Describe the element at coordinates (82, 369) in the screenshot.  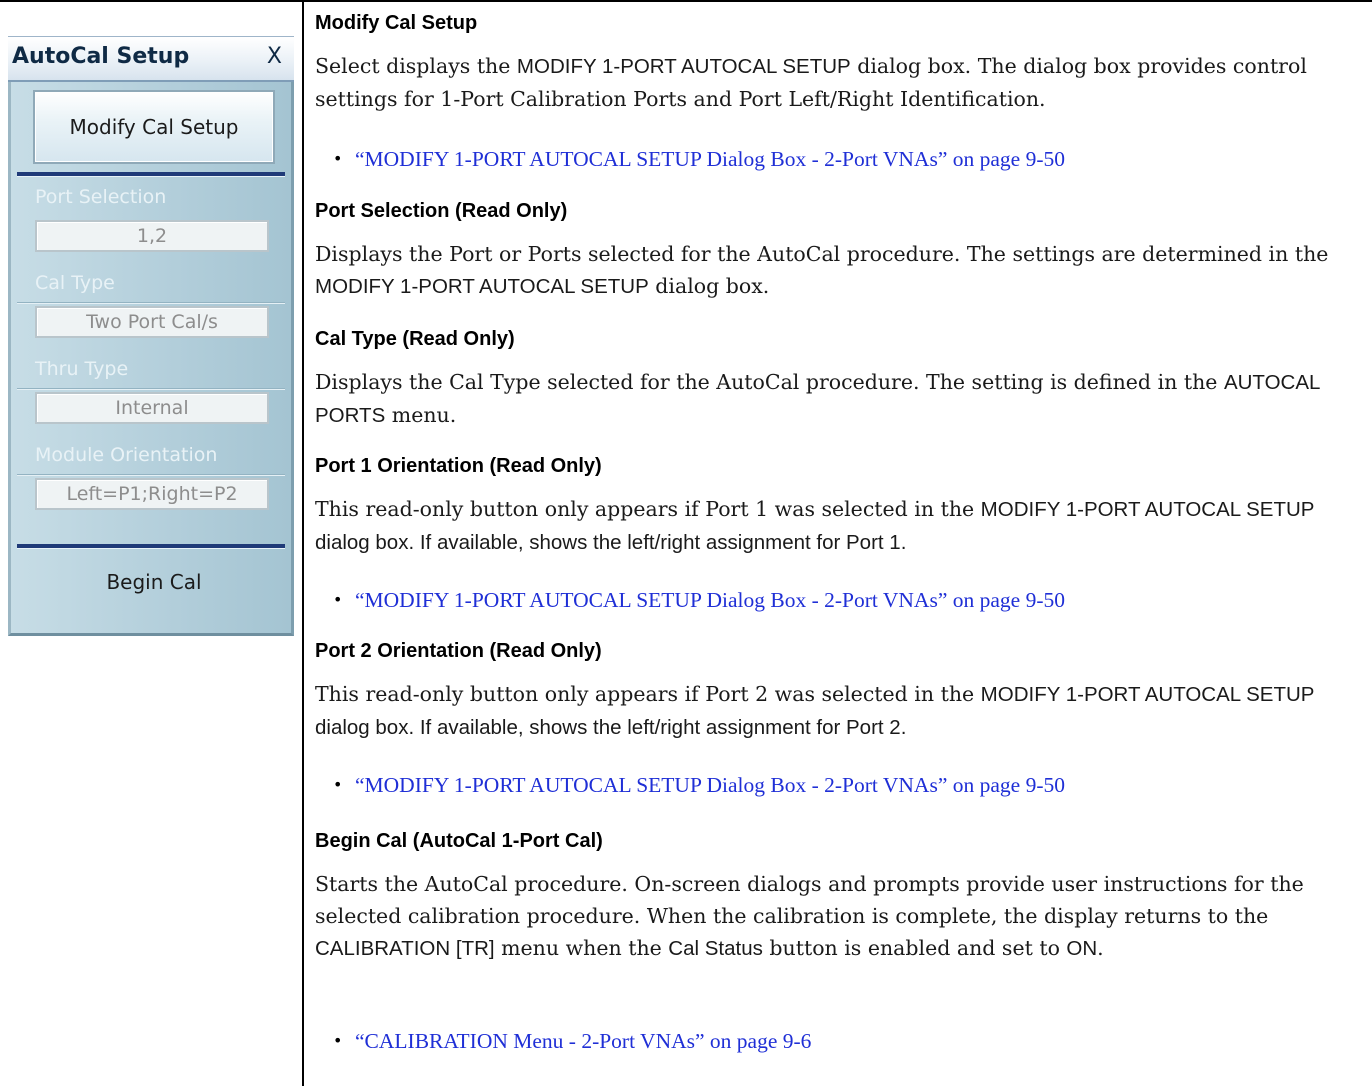
I see `thru-type-label: Thru Type` at that location.